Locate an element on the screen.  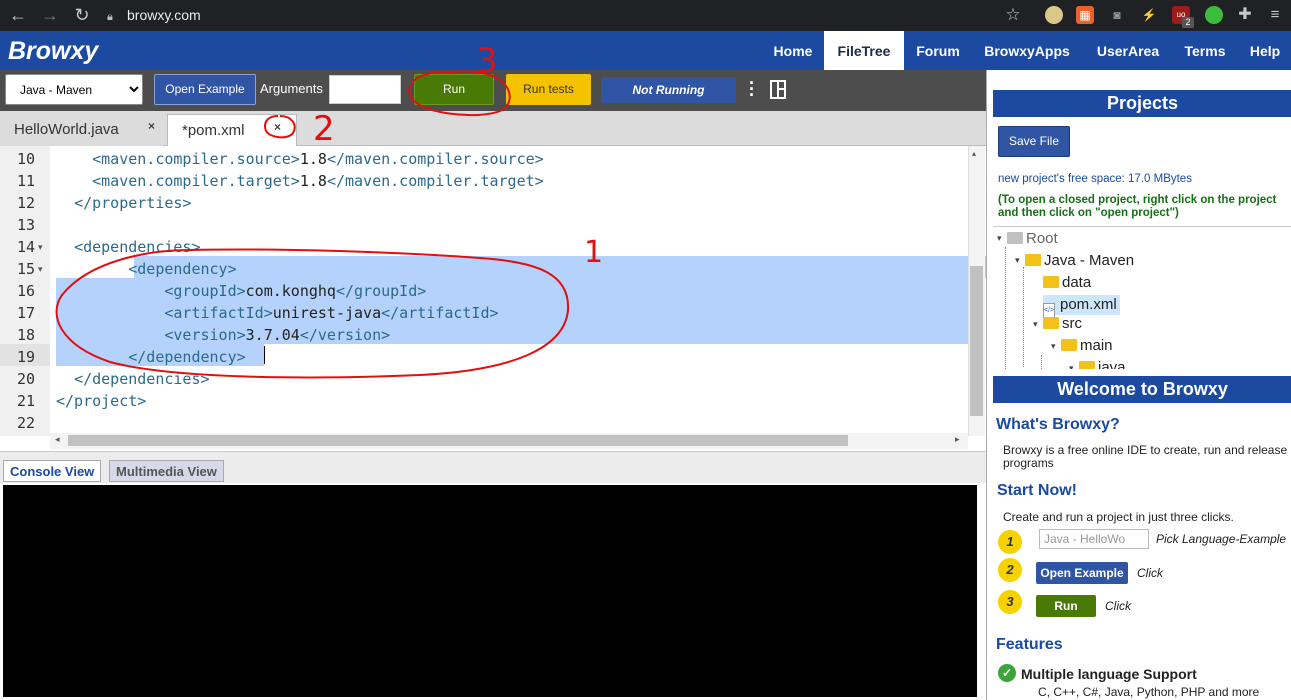
more-options-icon: · · · is located at coordinates (752, 89).